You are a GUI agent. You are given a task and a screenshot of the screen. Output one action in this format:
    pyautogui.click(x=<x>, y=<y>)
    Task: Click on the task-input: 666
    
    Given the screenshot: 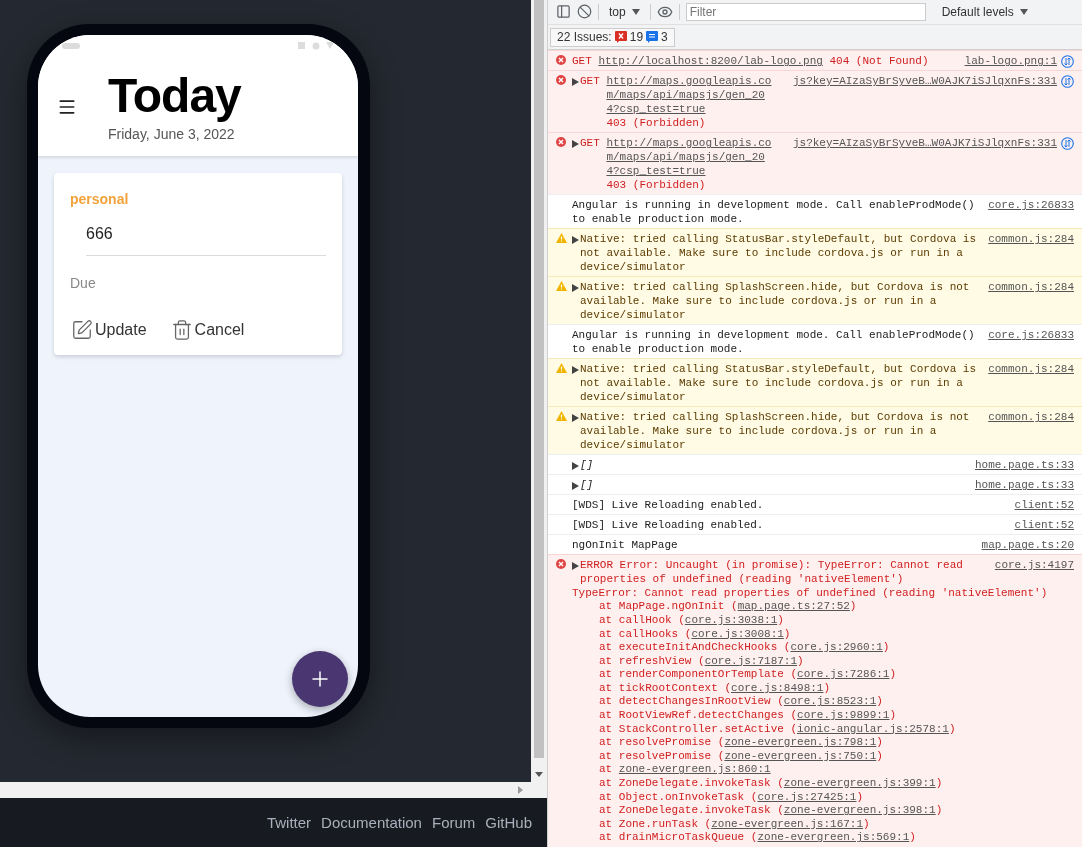 What is the action you would take?
    pyautogui.click(x=206, y=238)
    